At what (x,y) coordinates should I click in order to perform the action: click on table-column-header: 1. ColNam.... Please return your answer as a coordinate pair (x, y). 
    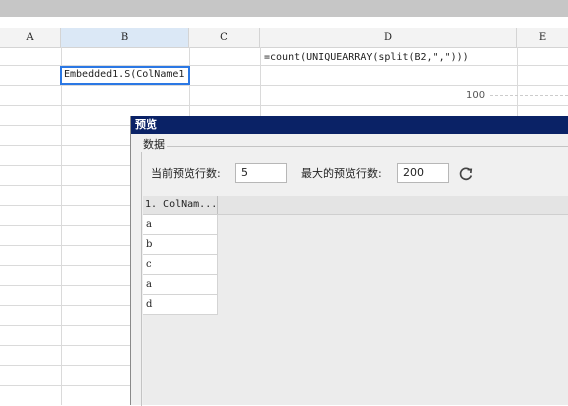
    Looking at the image, I should click on (180, 205).